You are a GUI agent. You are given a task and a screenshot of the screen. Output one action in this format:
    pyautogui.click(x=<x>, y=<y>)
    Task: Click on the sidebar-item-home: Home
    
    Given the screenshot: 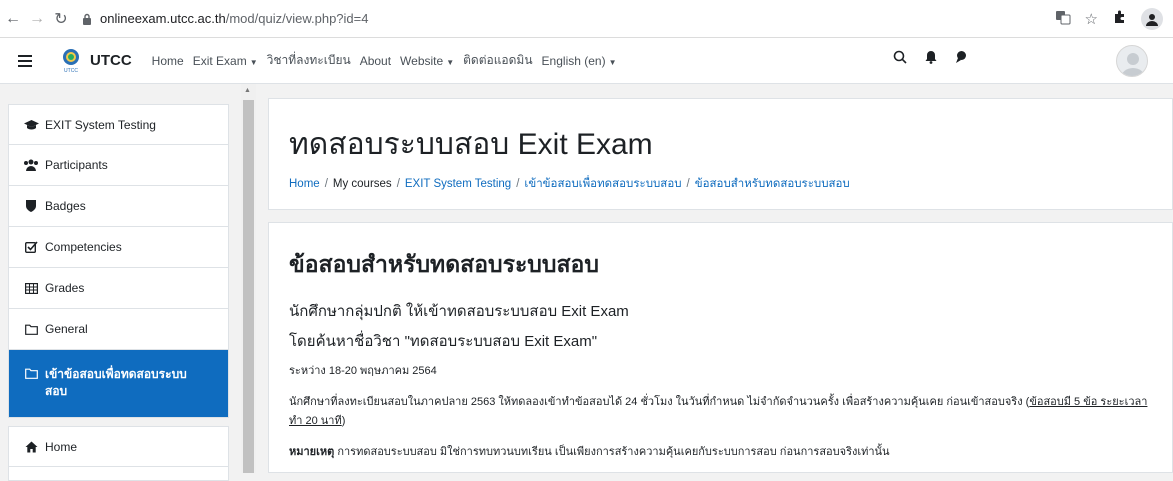 What is the action you would take?
    pyautogui.click(x=118, y=446)
    